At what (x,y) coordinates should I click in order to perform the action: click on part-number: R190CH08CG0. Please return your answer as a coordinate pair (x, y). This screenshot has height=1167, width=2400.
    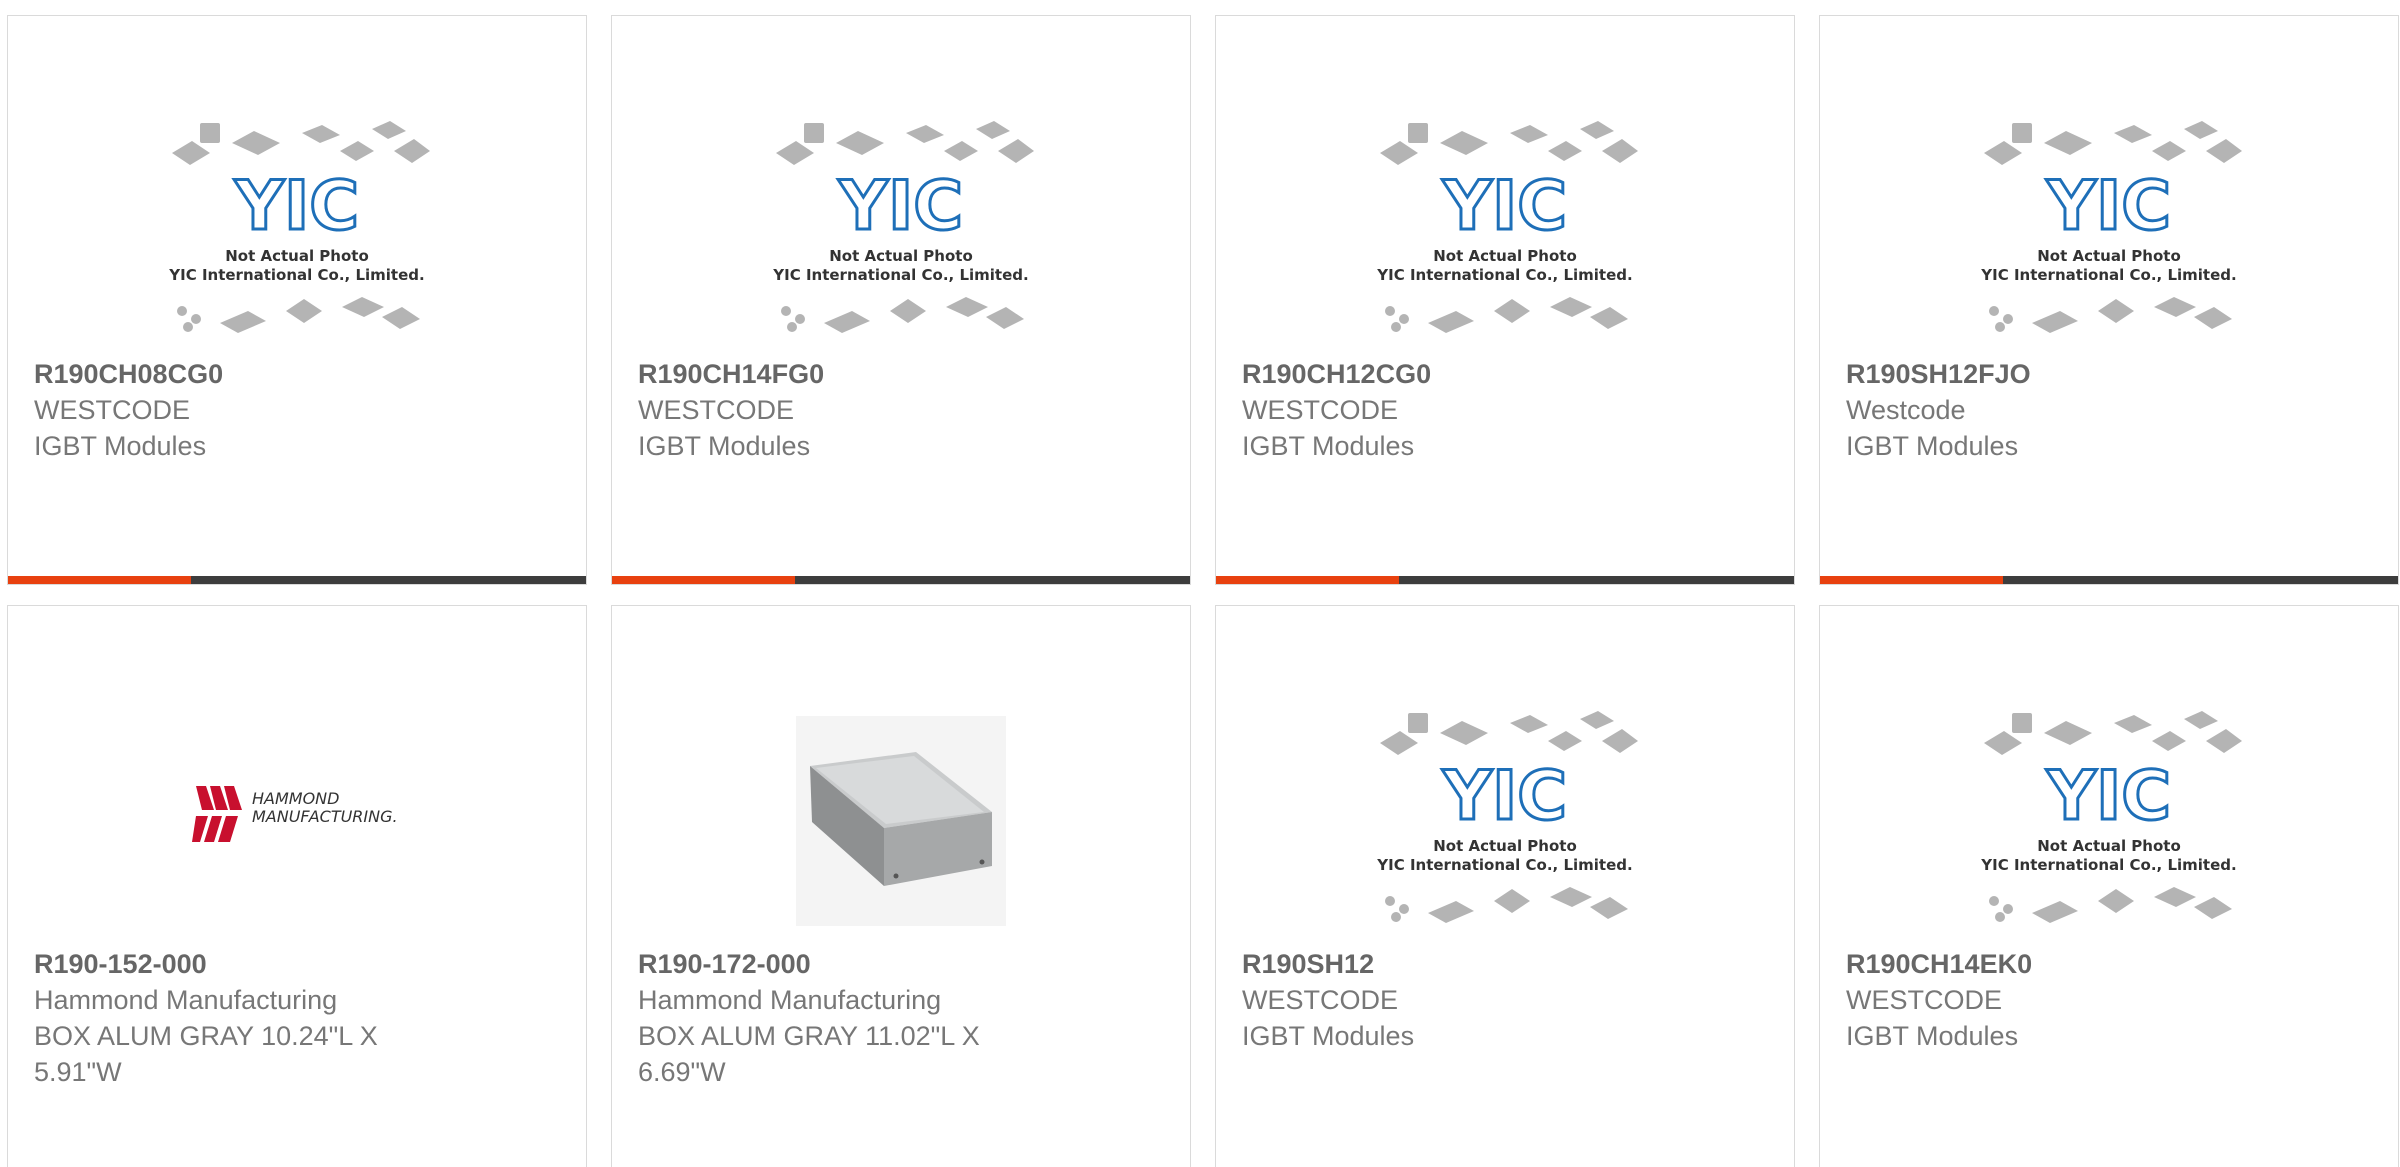
    Looking at the image, I should click on (297, 374).